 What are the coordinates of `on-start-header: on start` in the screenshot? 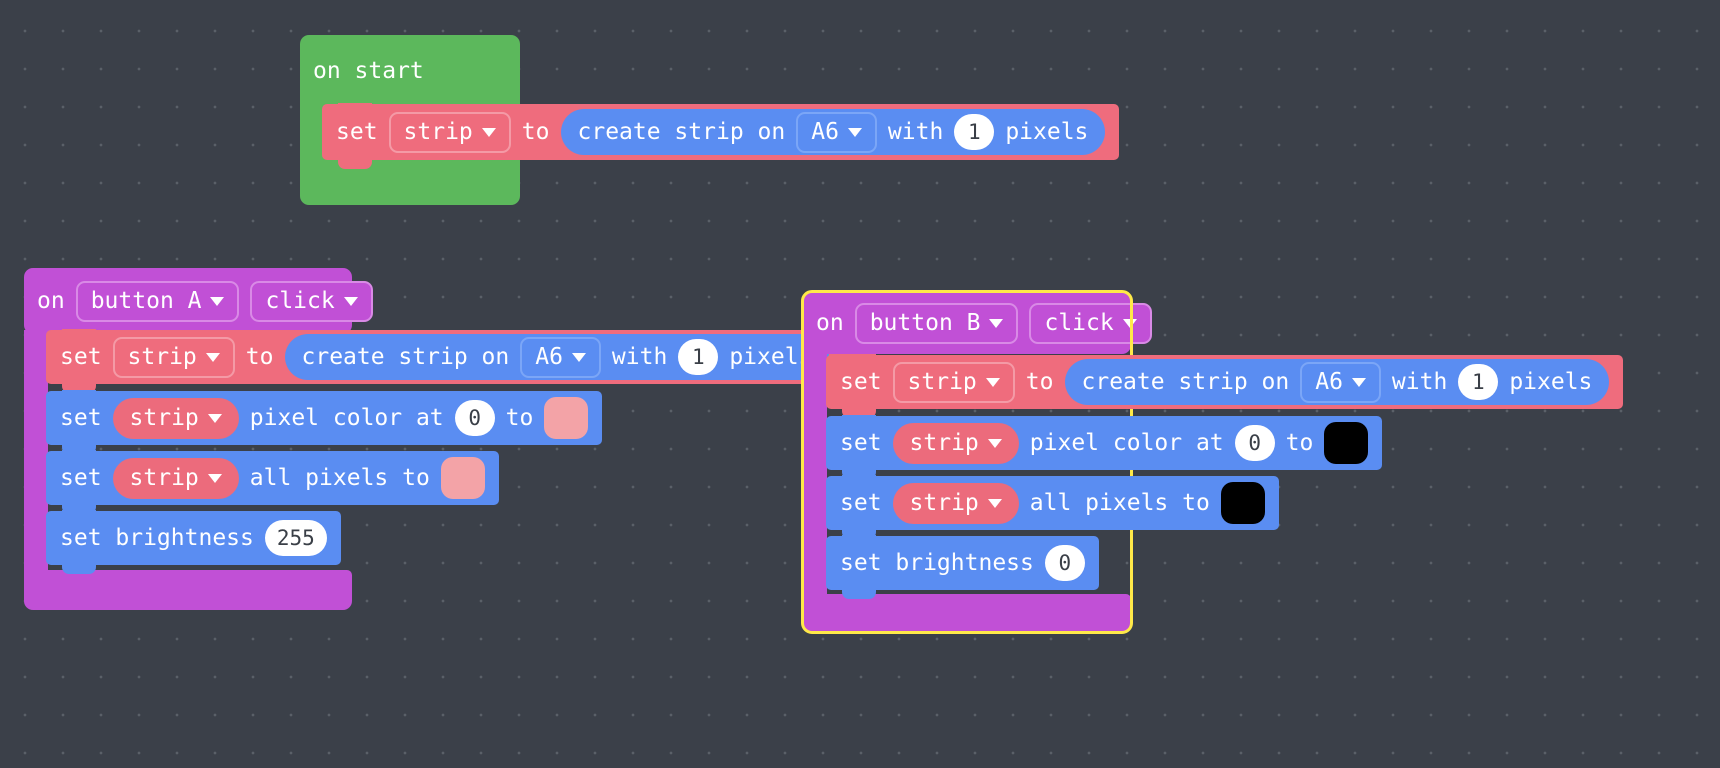 It's located at (410, 71).